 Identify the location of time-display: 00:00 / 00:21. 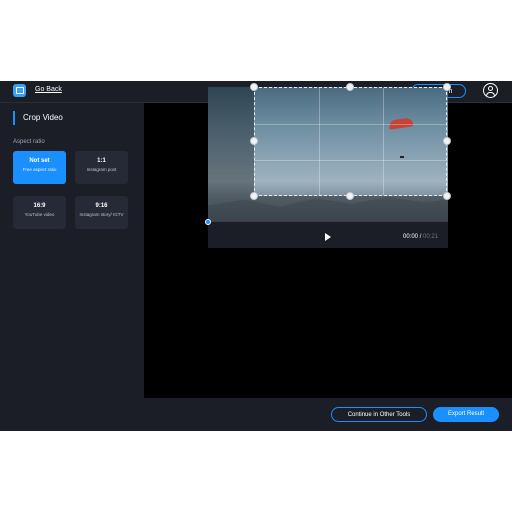
(420, 237).